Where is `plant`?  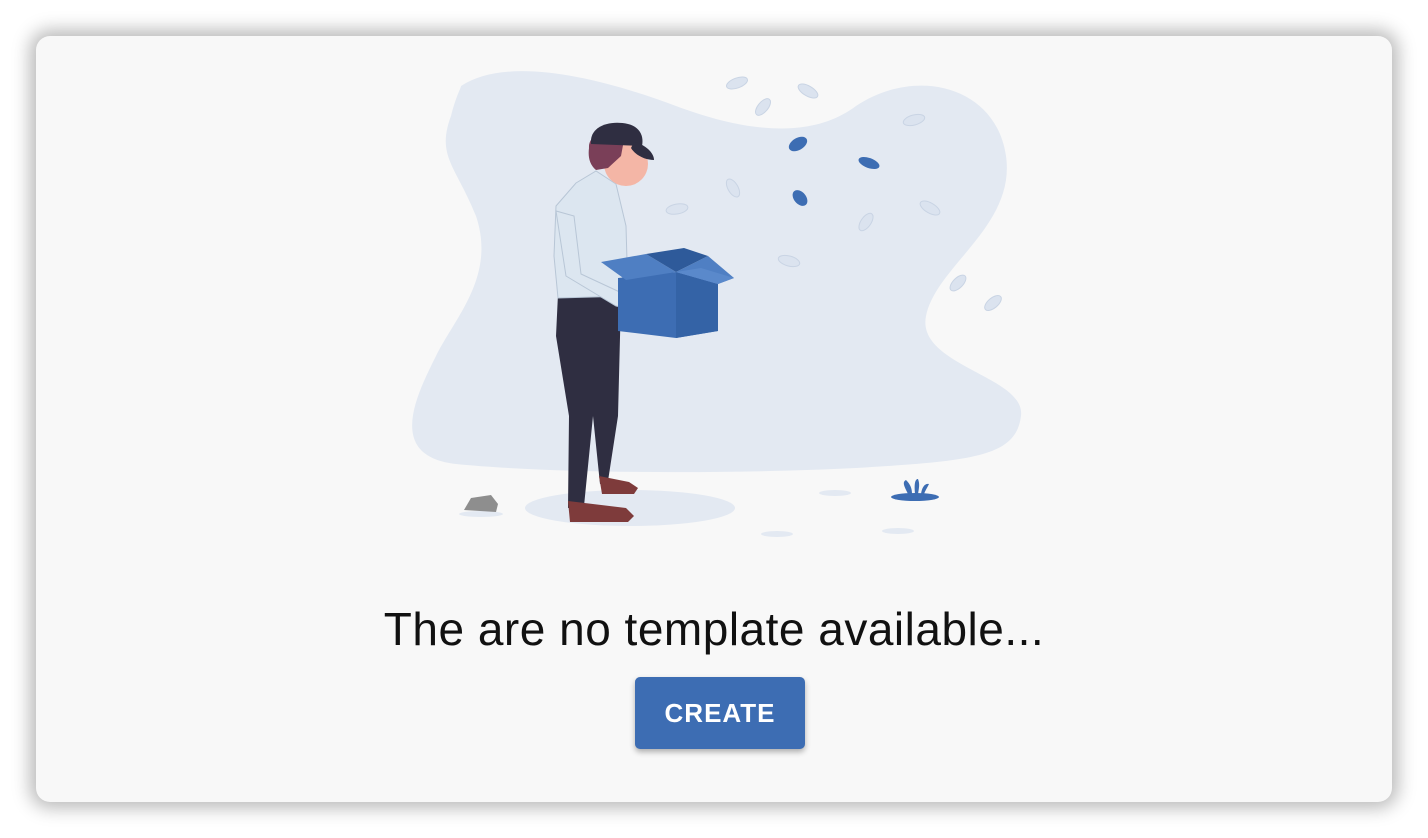 plant is located at coordinates (915, 490).